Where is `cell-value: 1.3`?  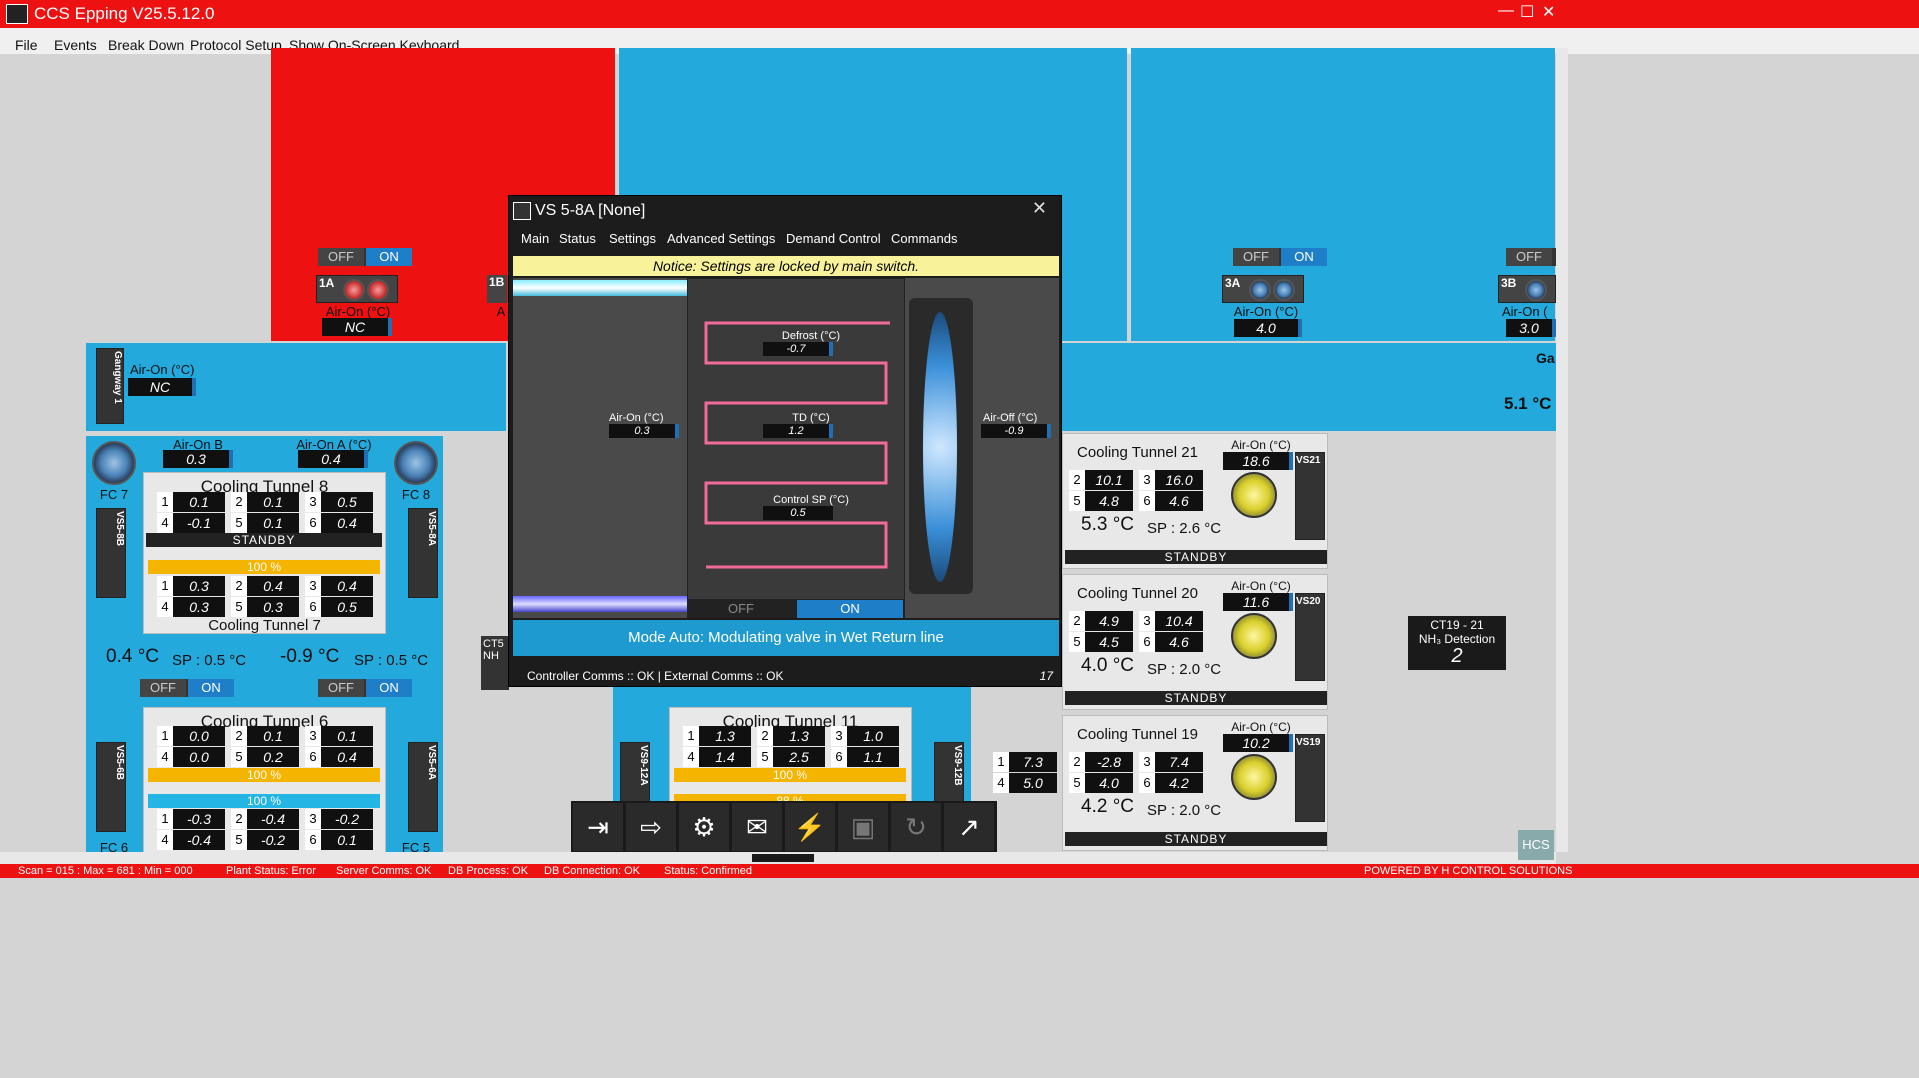 cell-value: 1.3 is located at coordinates (799, 736).